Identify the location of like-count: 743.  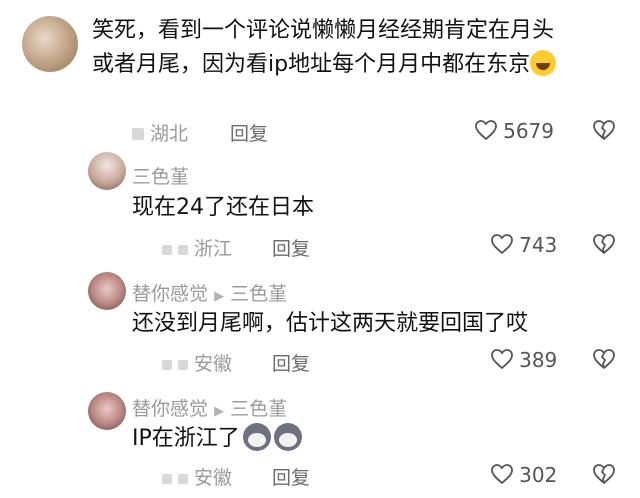
(538, 245).